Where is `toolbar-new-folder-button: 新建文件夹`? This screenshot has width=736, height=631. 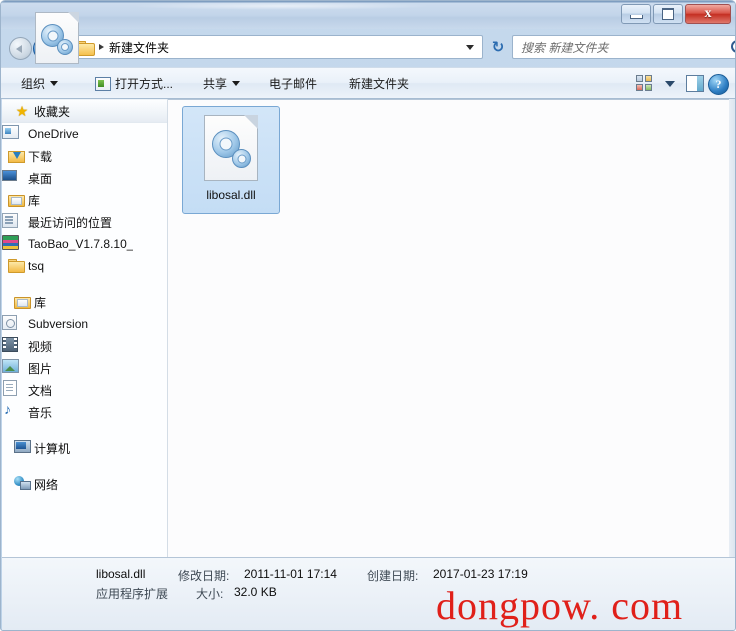 toolbar-new-folder-button: 新建文件夹 is located at coordinates (379, 83).